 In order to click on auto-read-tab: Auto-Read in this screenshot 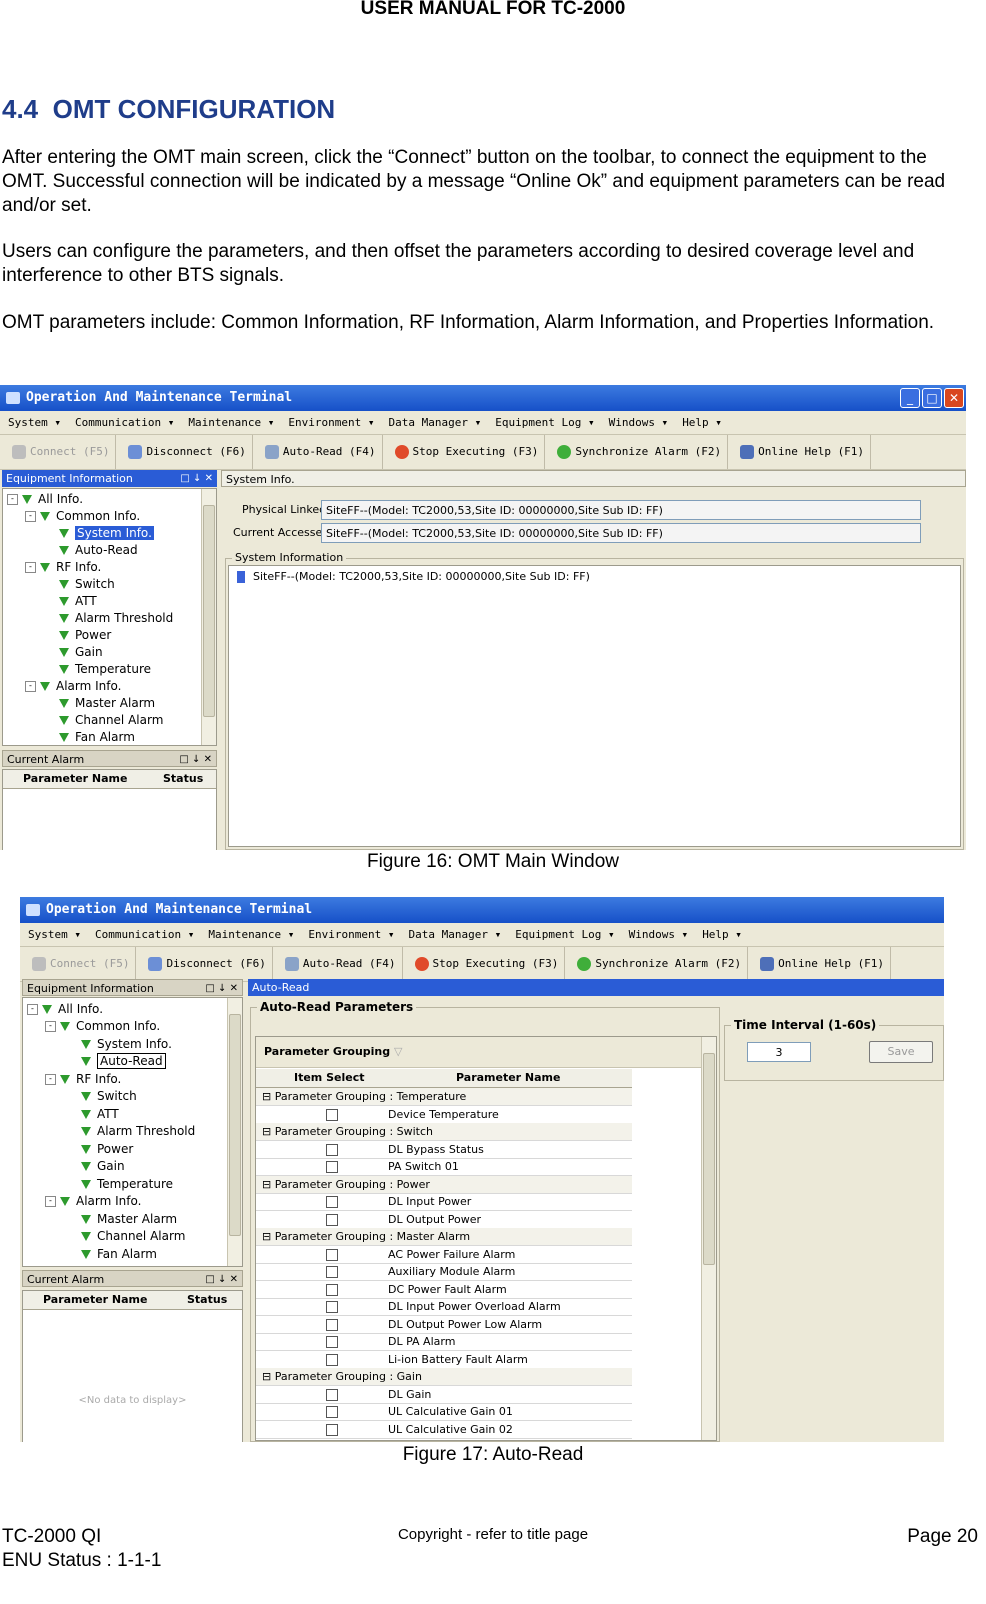, I will do `click(596, 987)`.